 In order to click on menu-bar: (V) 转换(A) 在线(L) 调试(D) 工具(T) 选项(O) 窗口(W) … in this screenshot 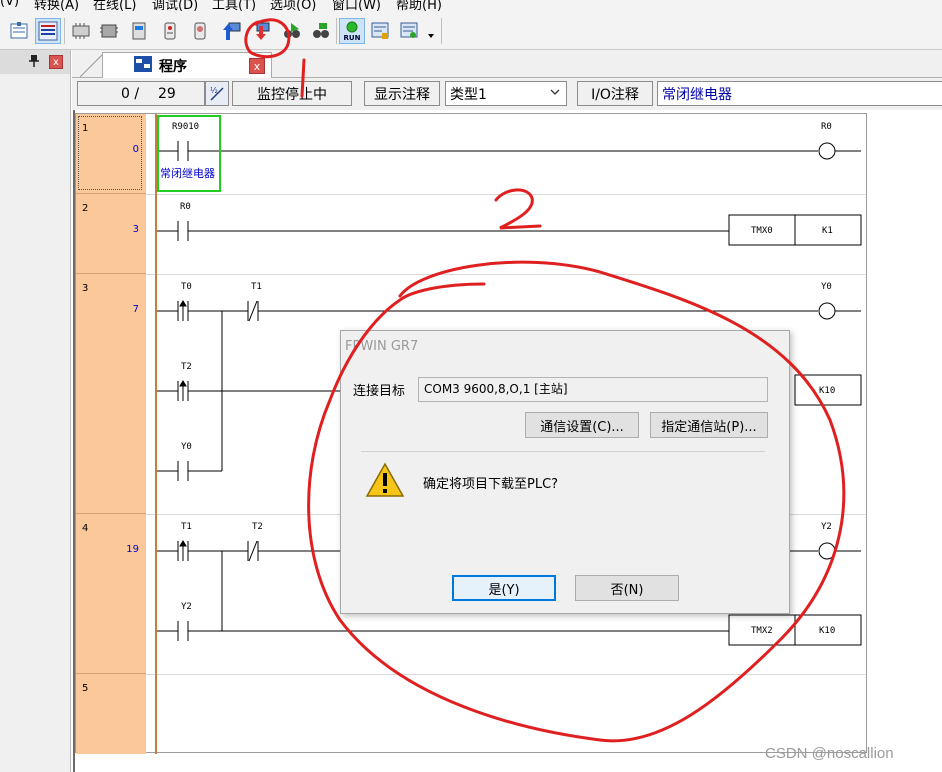, I will do `click(471, 6)`.